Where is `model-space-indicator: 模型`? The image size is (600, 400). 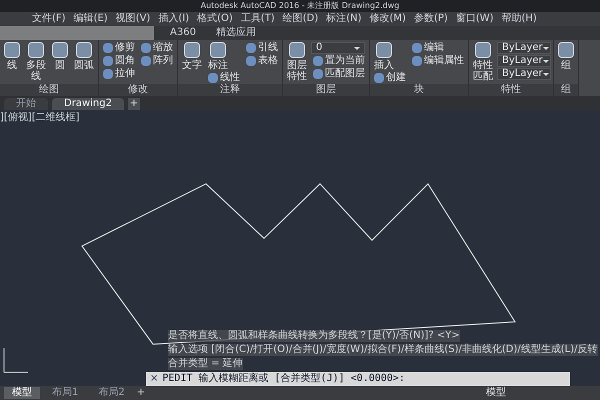 model-space-indicator: 模型 is located at coordinates (541, 393).